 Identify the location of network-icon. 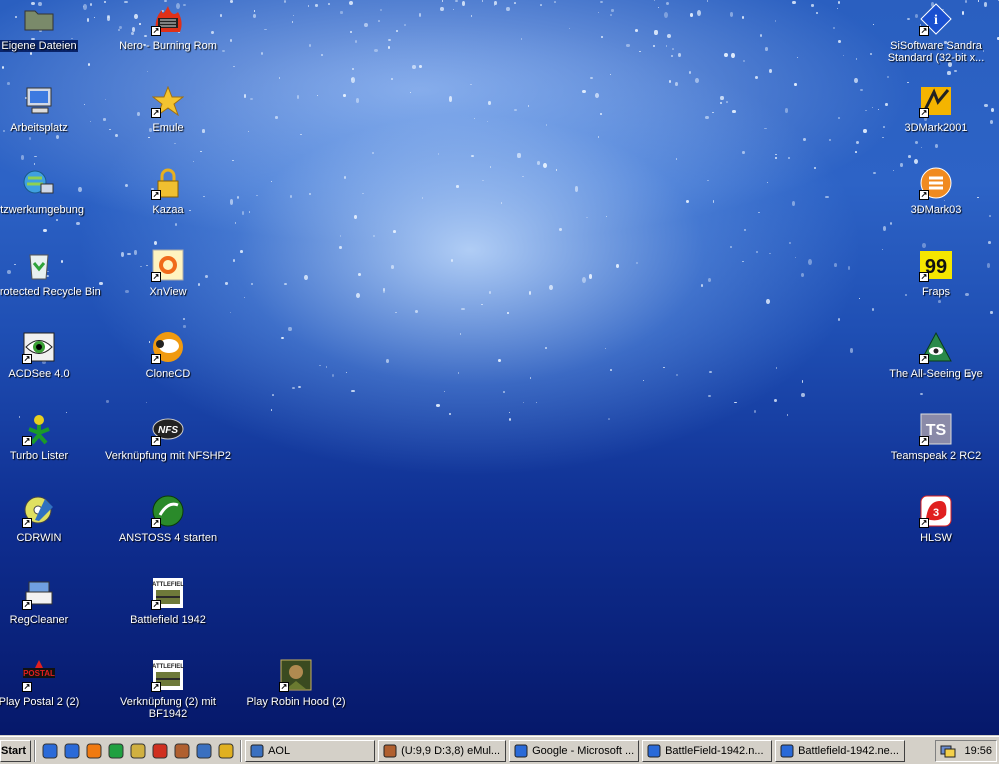
(39, 183).